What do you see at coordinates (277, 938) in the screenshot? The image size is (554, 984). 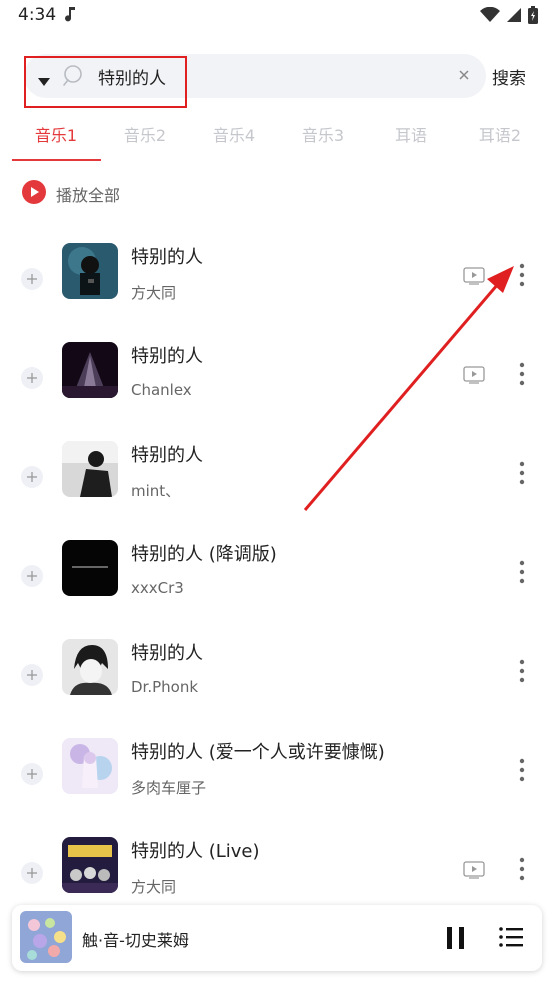 I see `mini-player: 触·音-切史莱姆` at bounding box center [277, 938].